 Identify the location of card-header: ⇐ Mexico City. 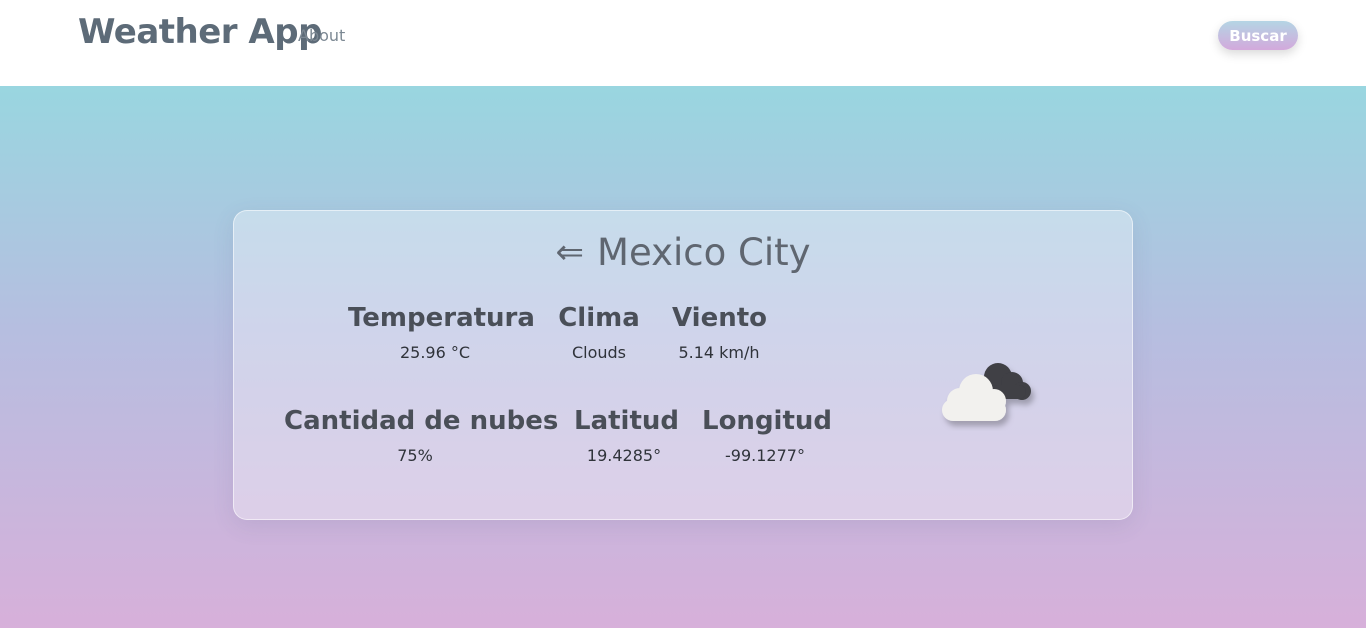
(683, 252).